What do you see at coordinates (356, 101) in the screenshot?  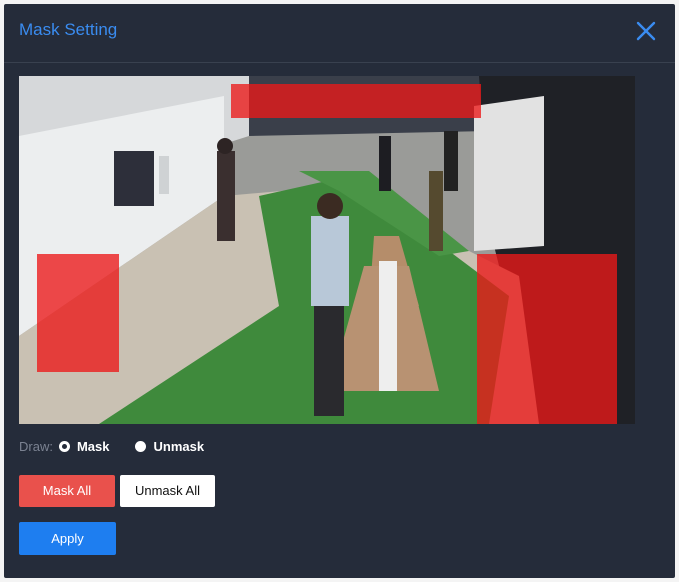 I see `mask-region-top-banner` at bounding box center [356, 101].